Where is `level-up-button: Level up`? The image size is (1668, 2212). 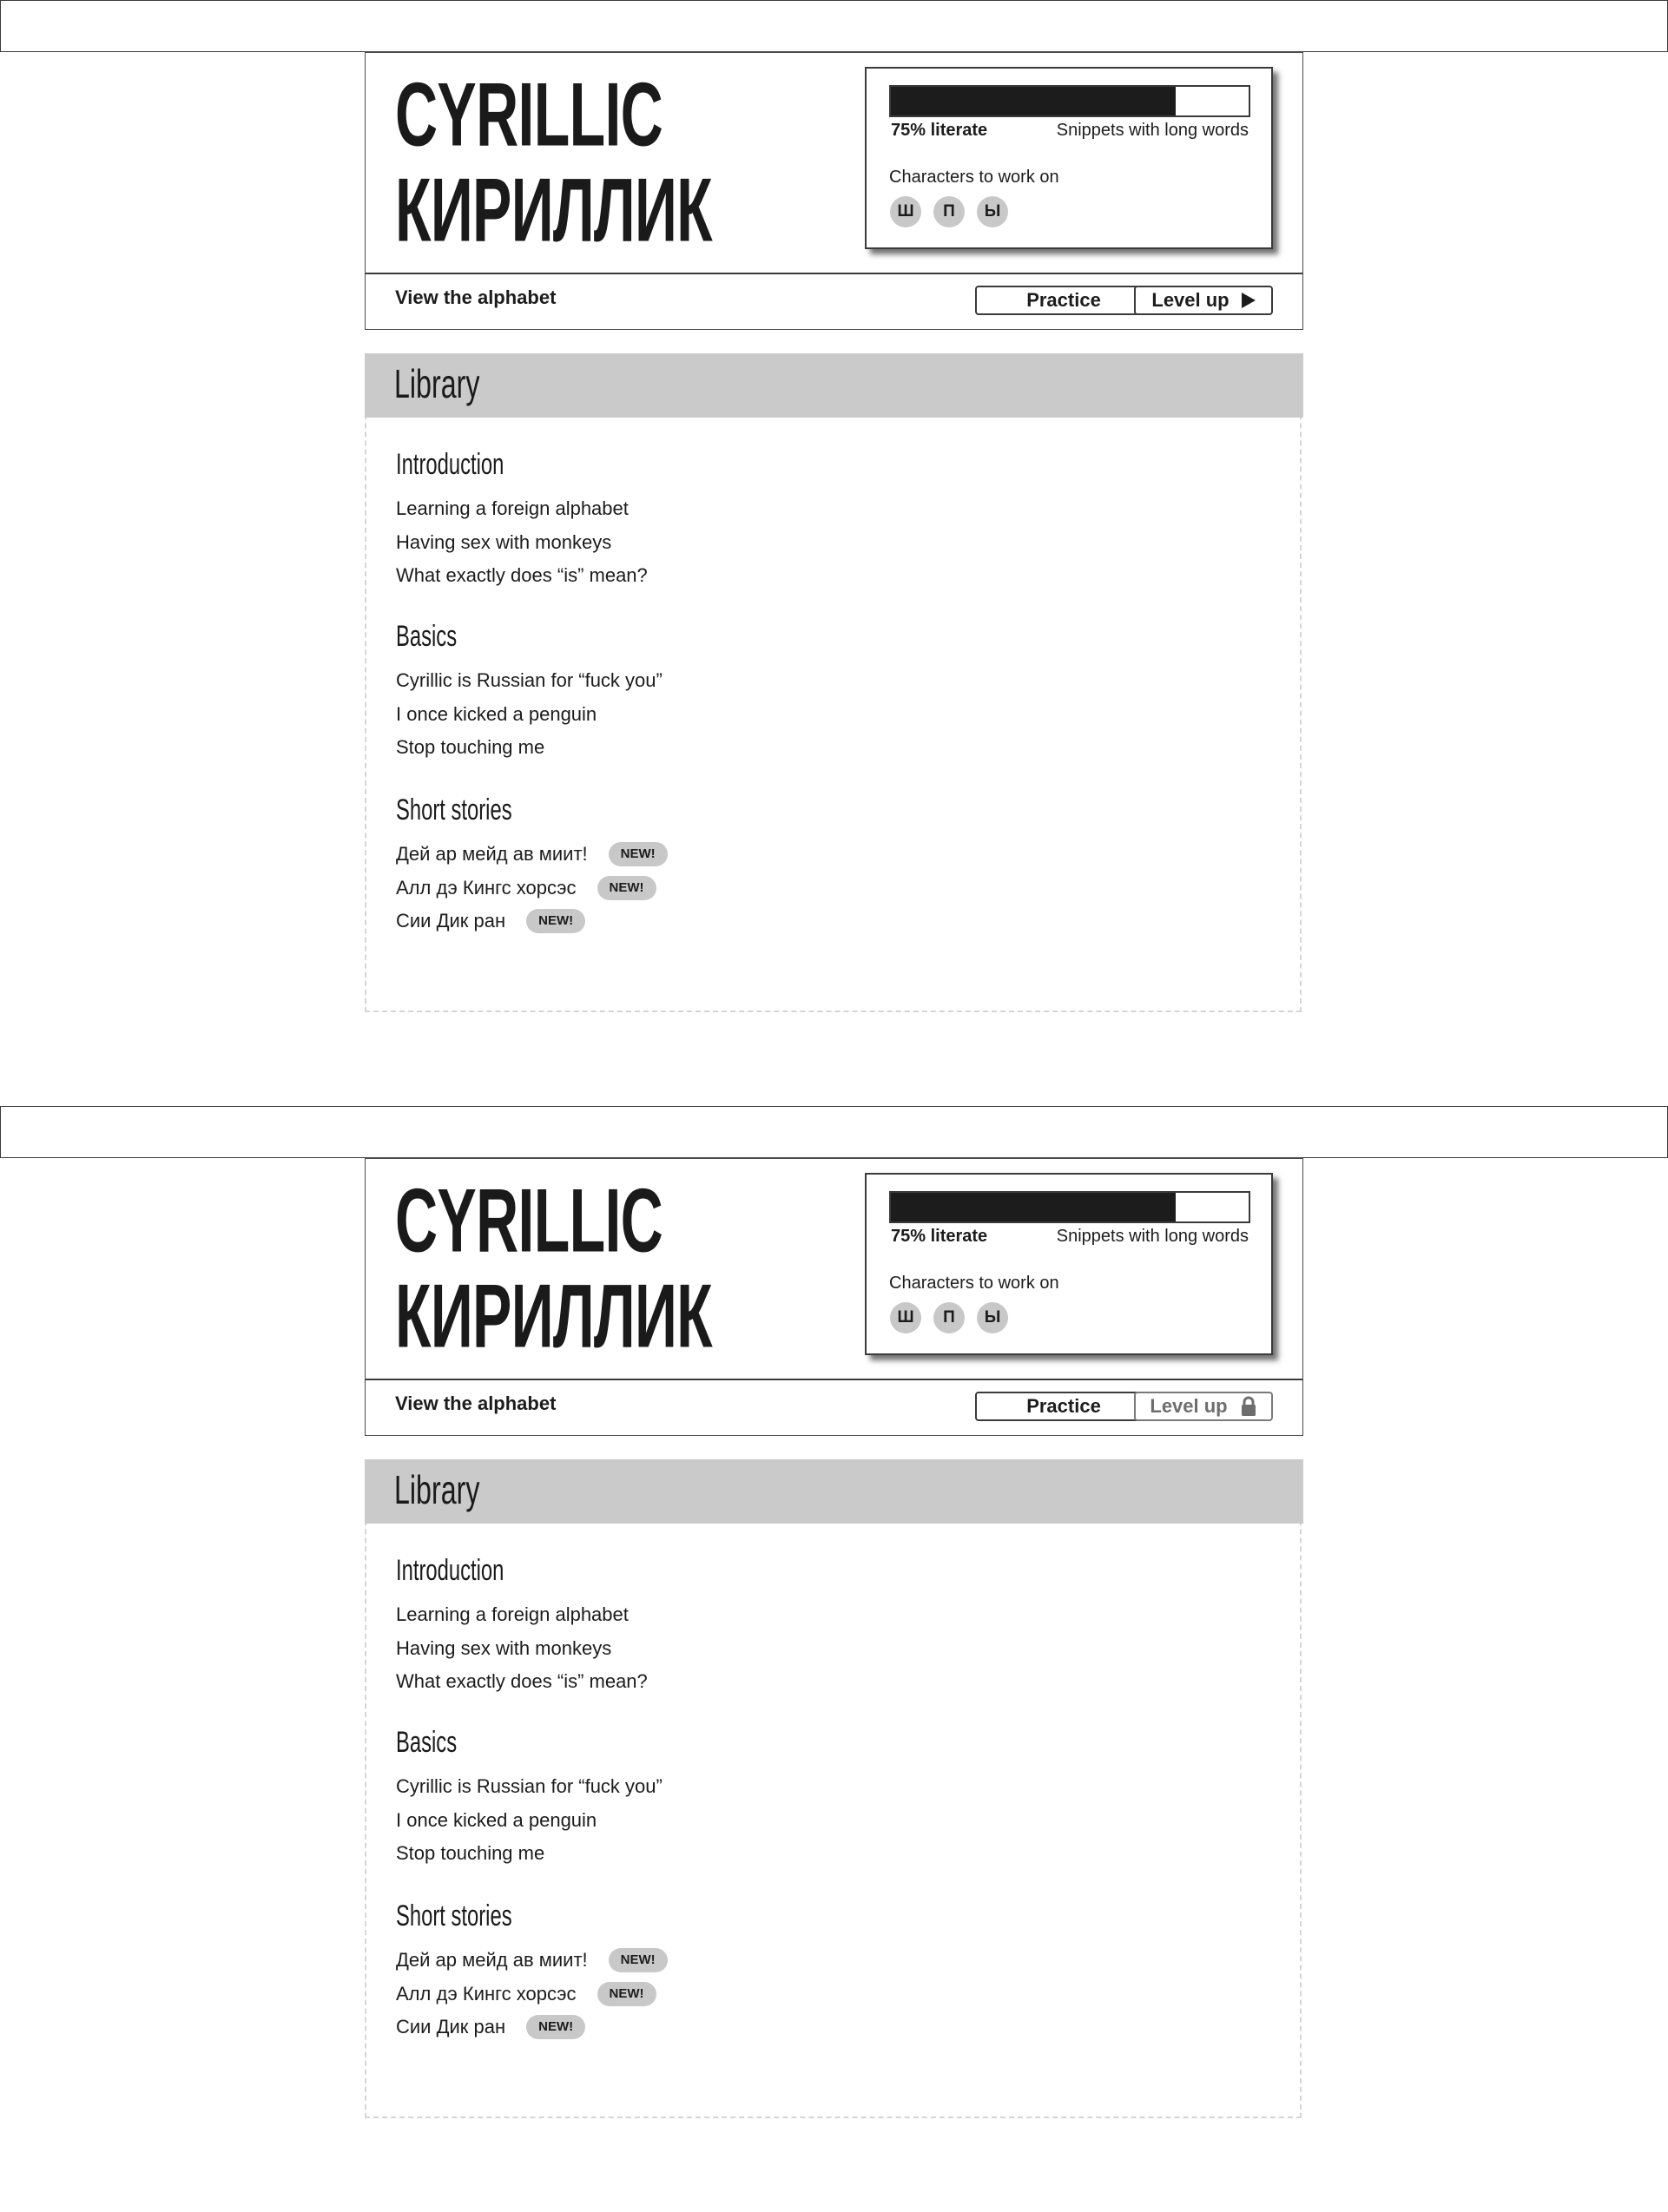
level-up-button: Level up is located at coordinates (1203, 300).